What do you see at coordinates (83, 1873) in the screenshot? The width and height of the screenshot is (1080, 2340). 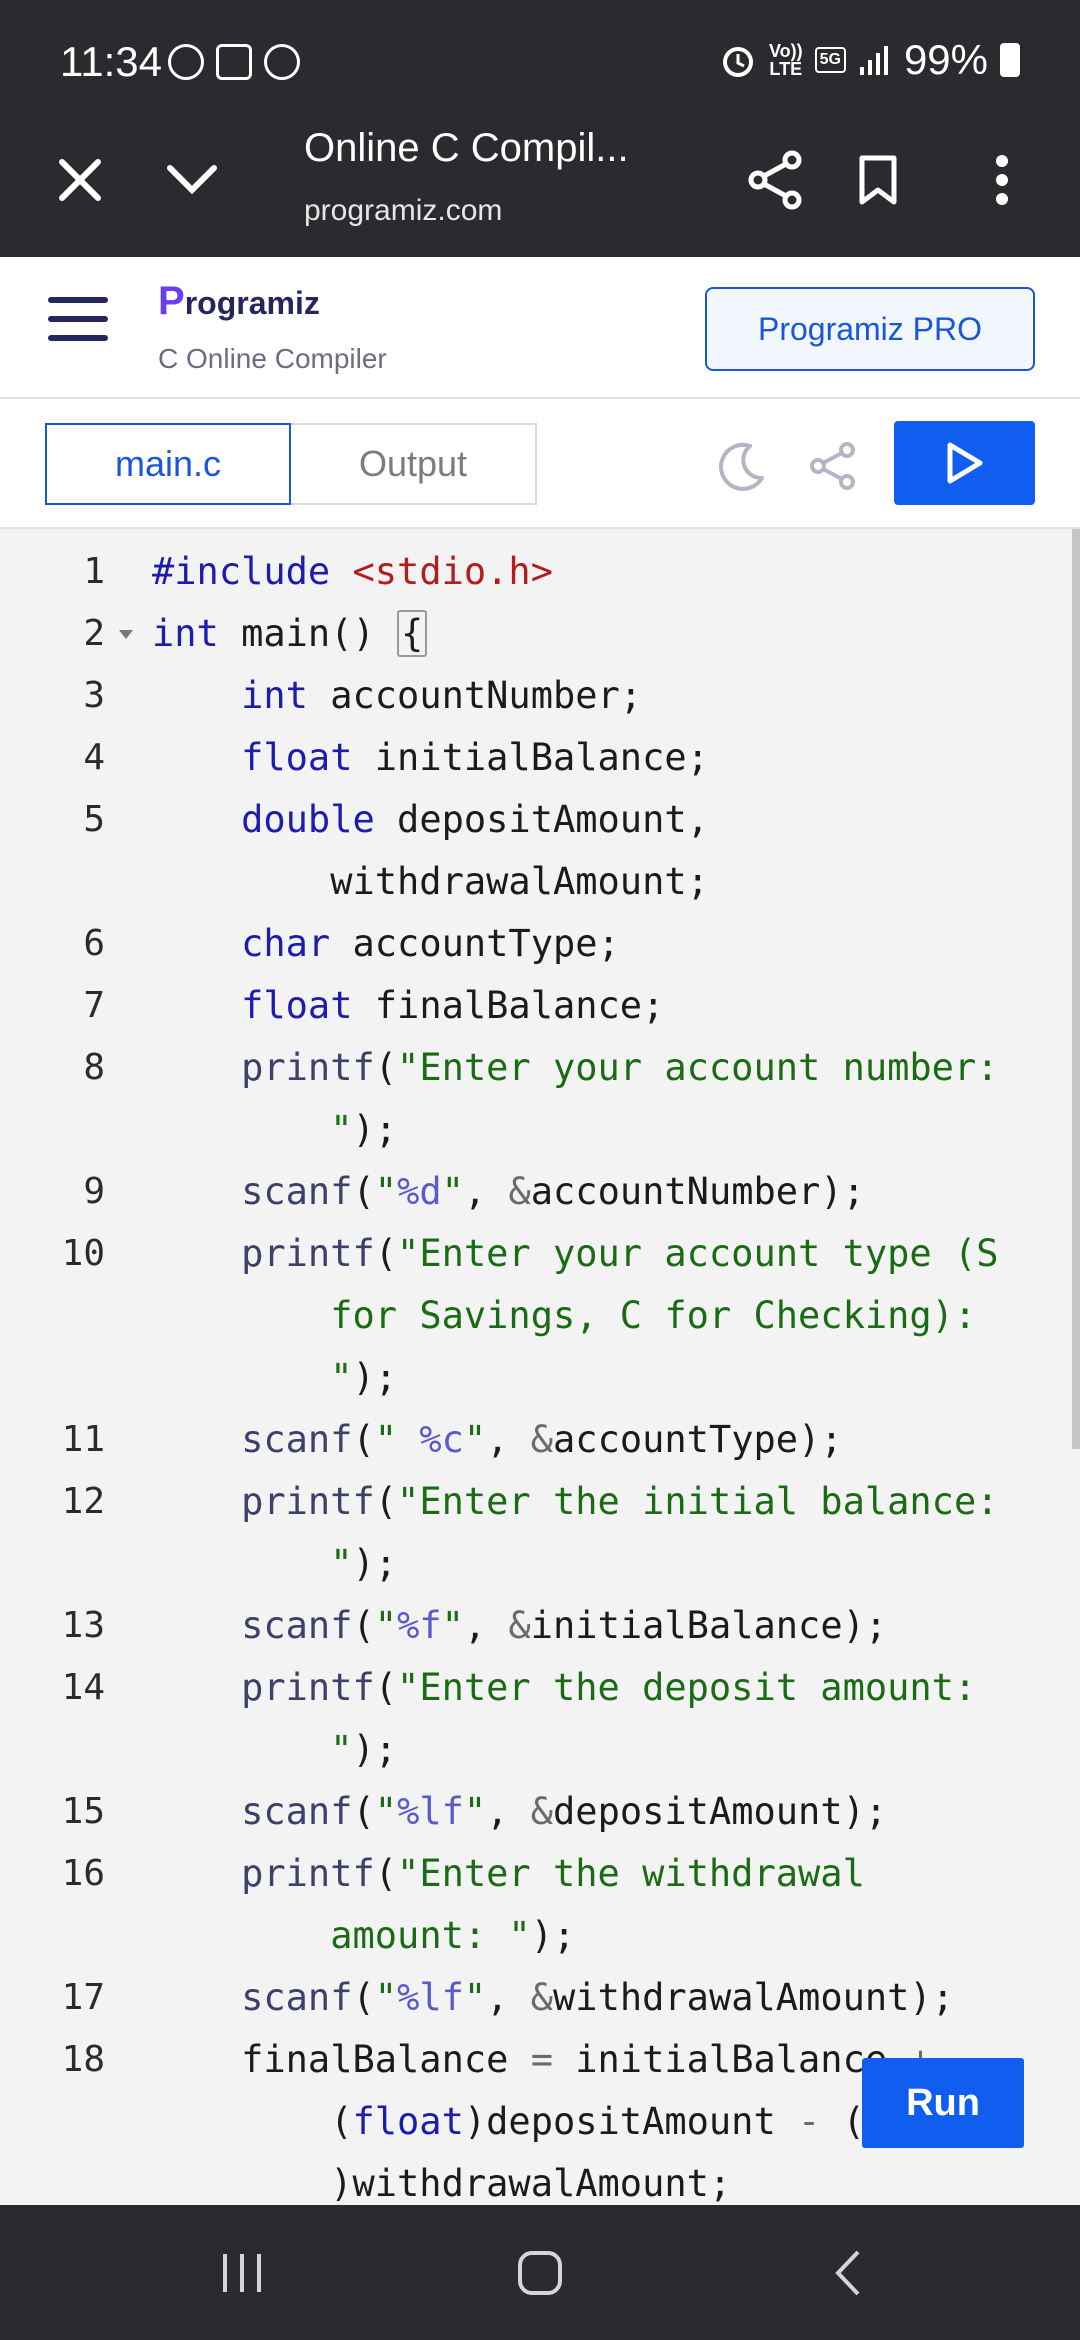 I see `line-number: 16` at bounding box center [83, 1873].